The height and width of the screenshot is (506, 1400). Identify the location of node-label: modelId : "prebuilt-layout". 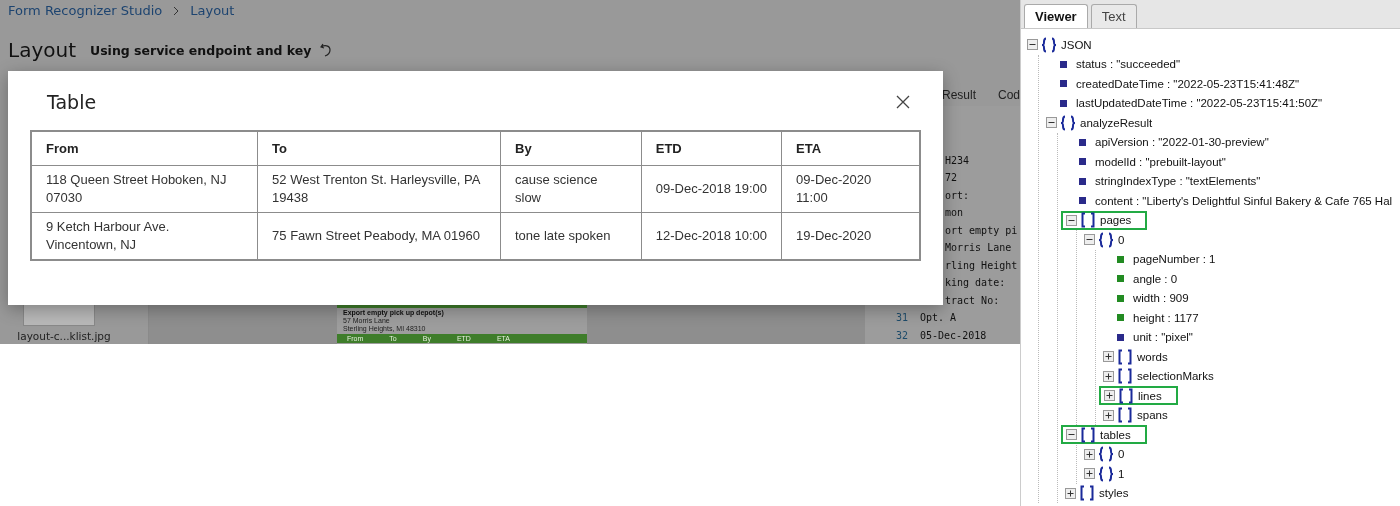
(1160, 161).